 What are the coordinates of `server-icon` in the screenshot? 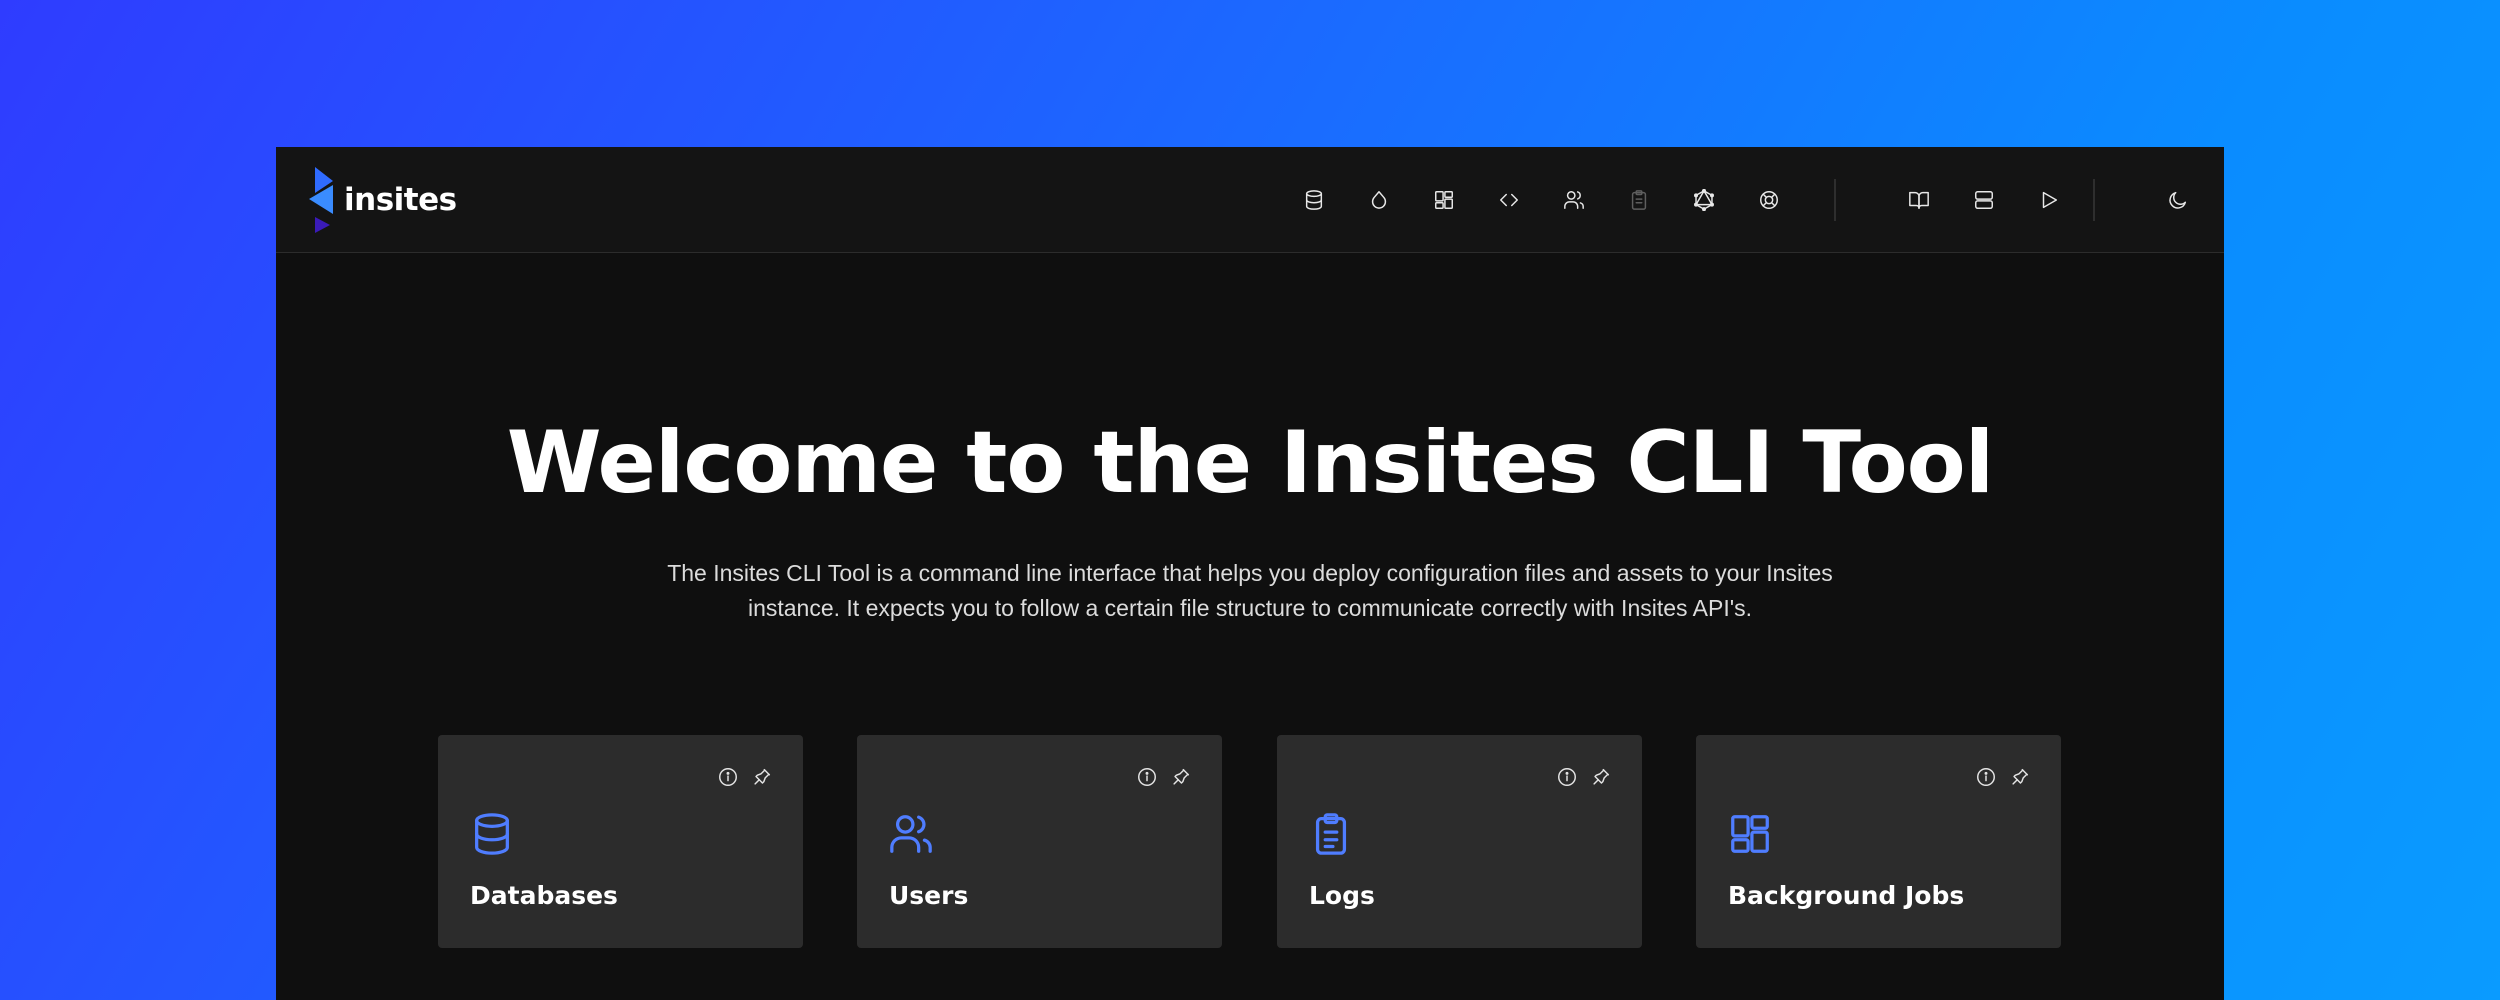 It's located at (1984, 200).